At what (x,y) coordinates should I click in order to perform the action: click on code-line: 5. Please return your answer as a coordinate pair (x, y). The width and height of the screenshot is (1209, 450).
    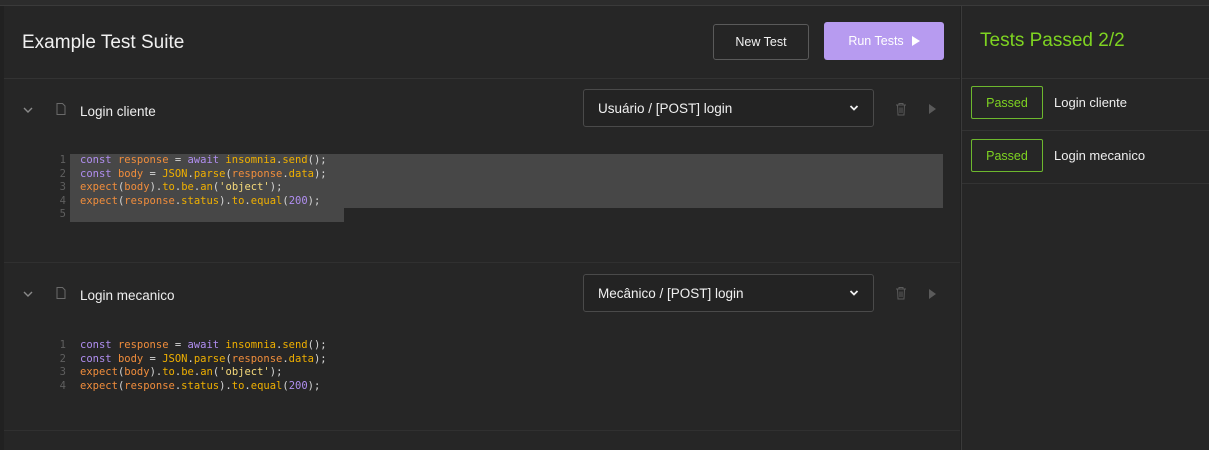
    Looking at the image, I should click on (62, 214).